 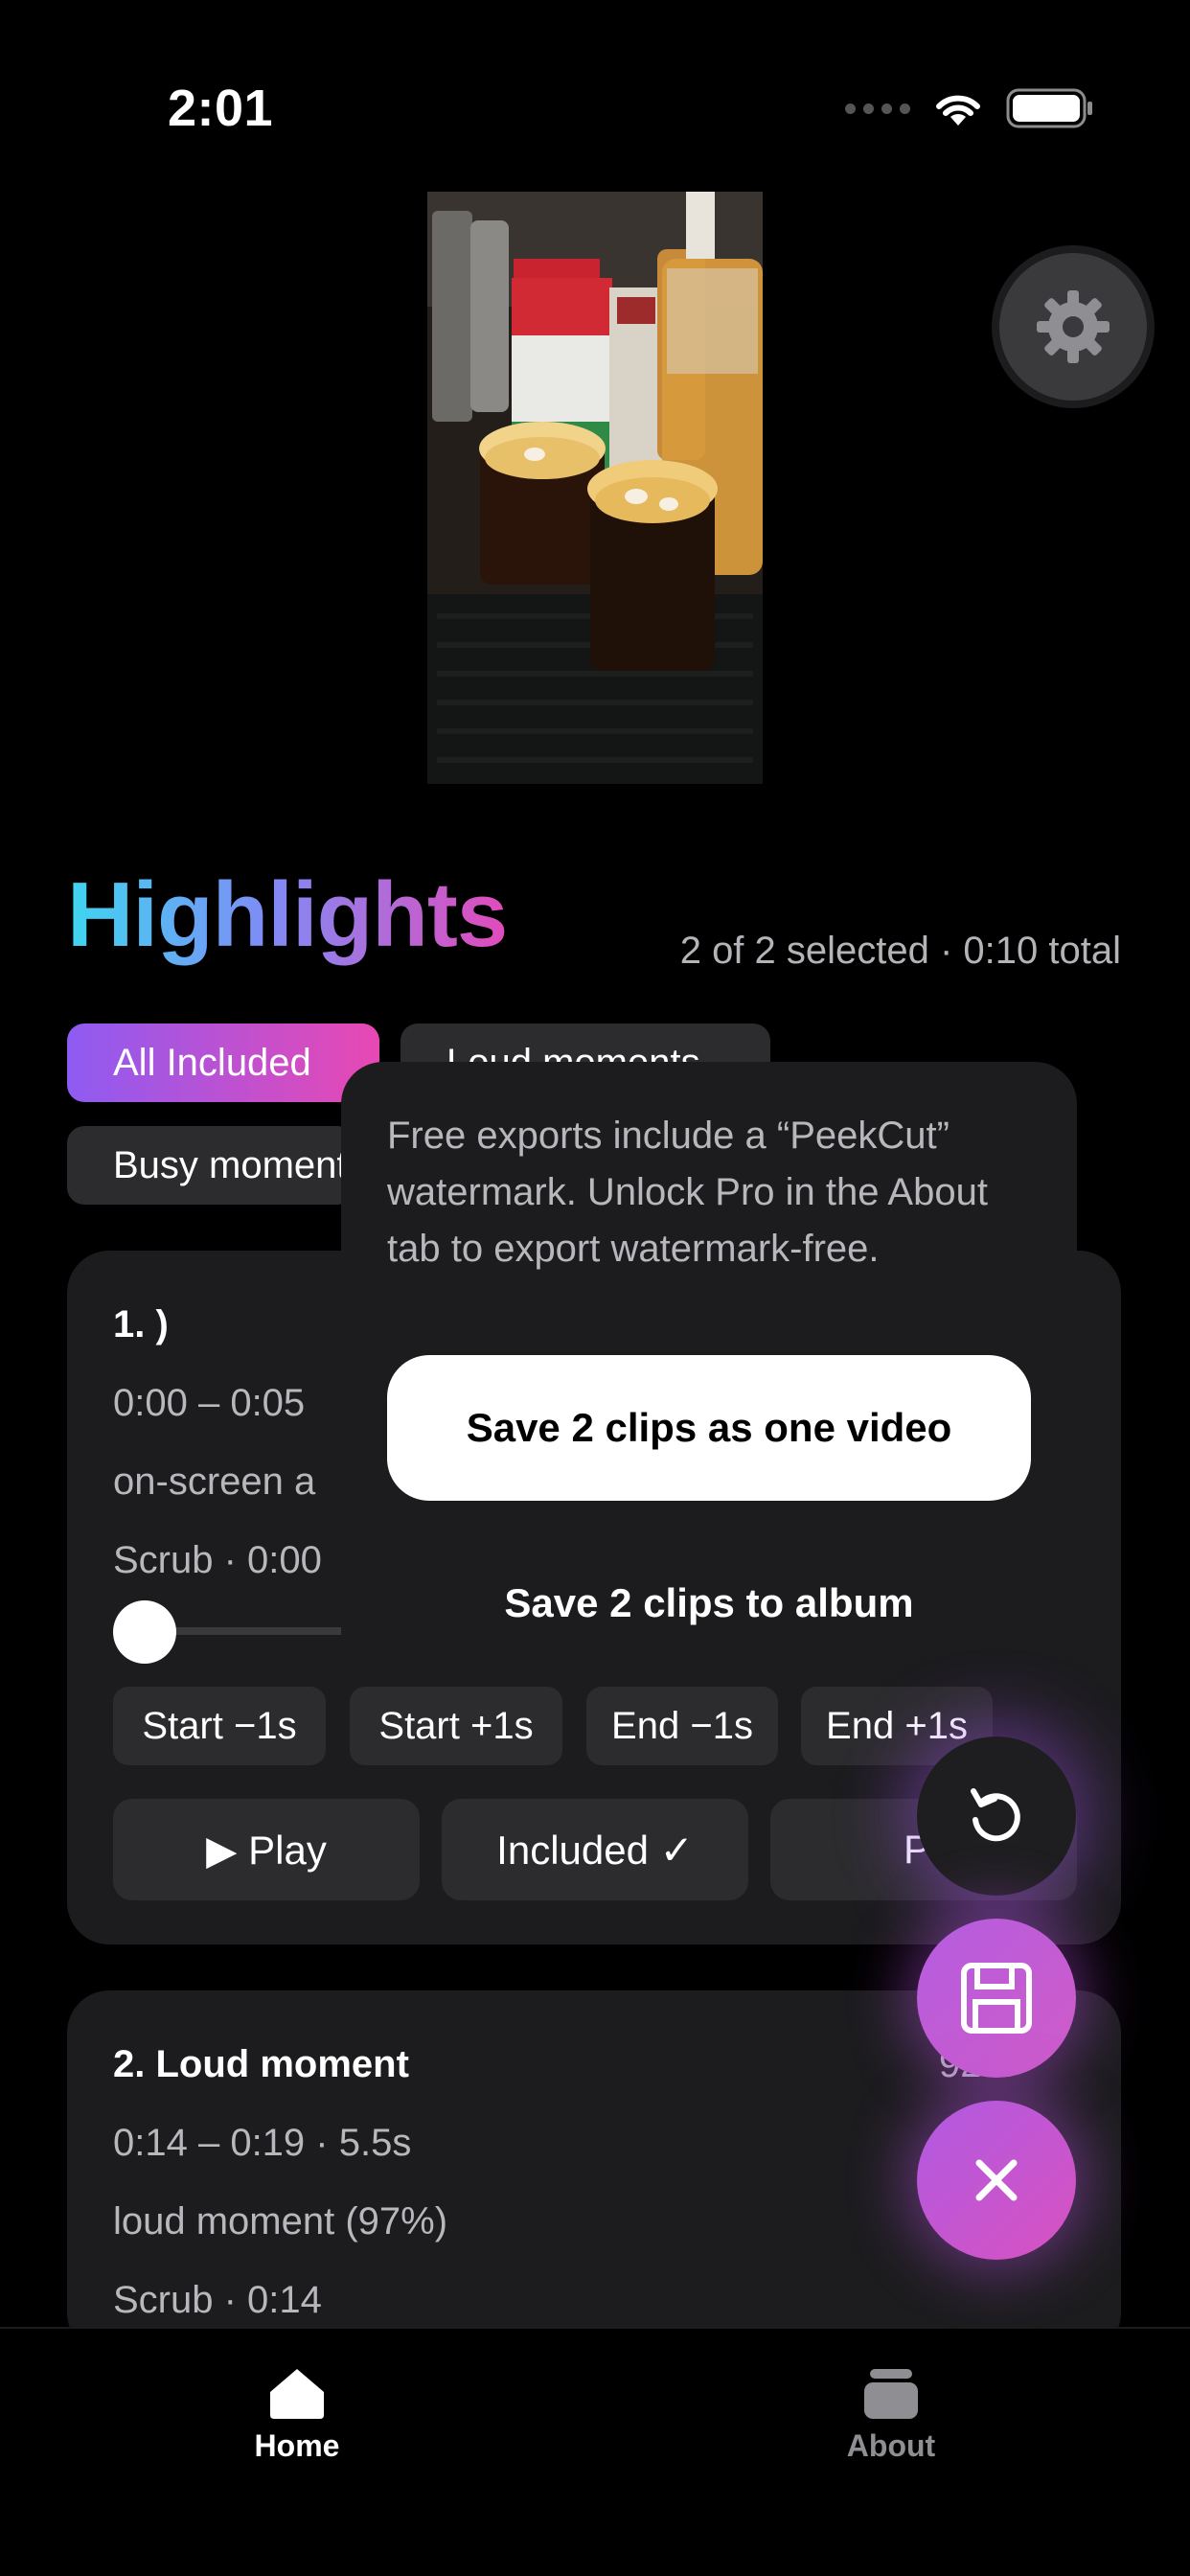 I want to click on clip-scrub-label: Scrub · 0:14, so click(x=218, y=2300).